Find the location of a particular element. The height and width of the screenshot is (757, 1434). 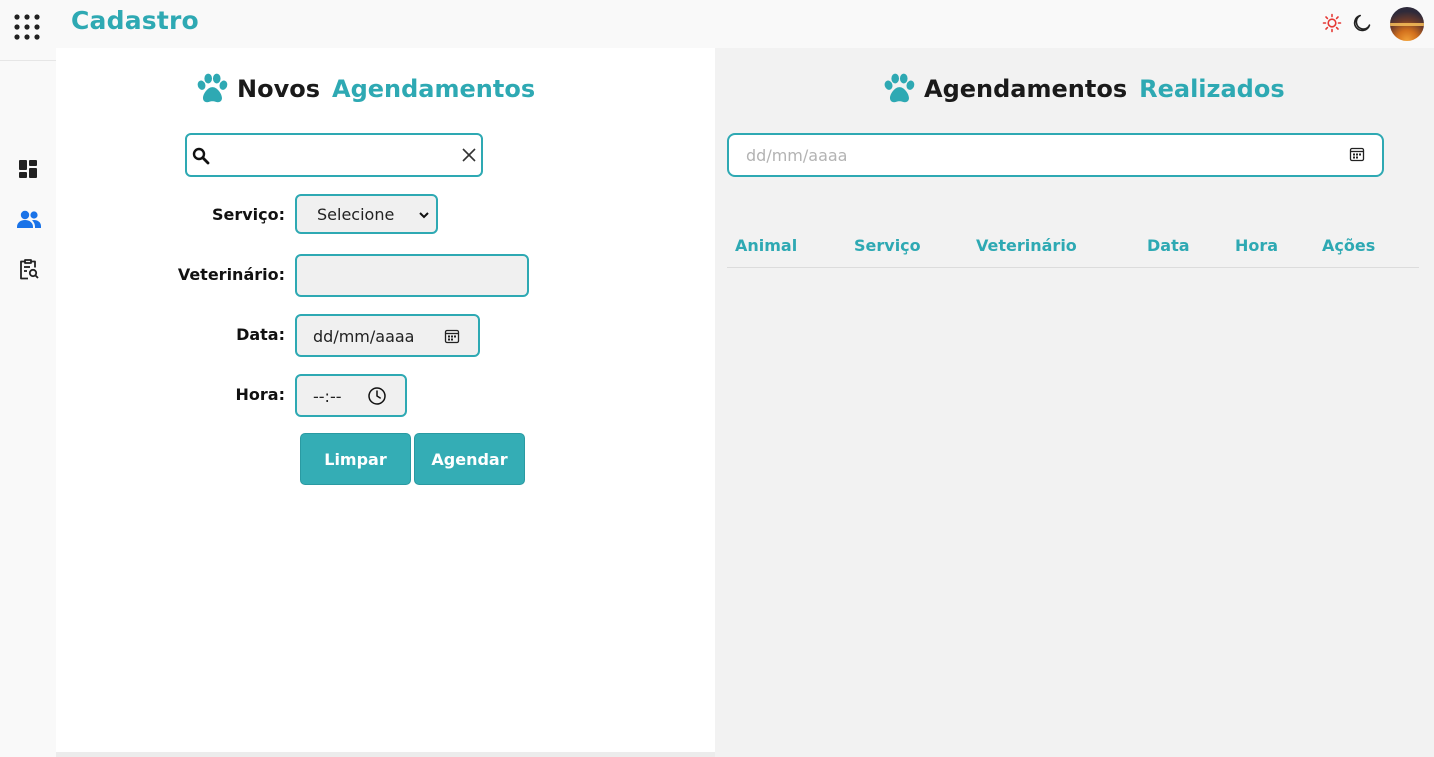

search-input is located at coordinates (335, 155).